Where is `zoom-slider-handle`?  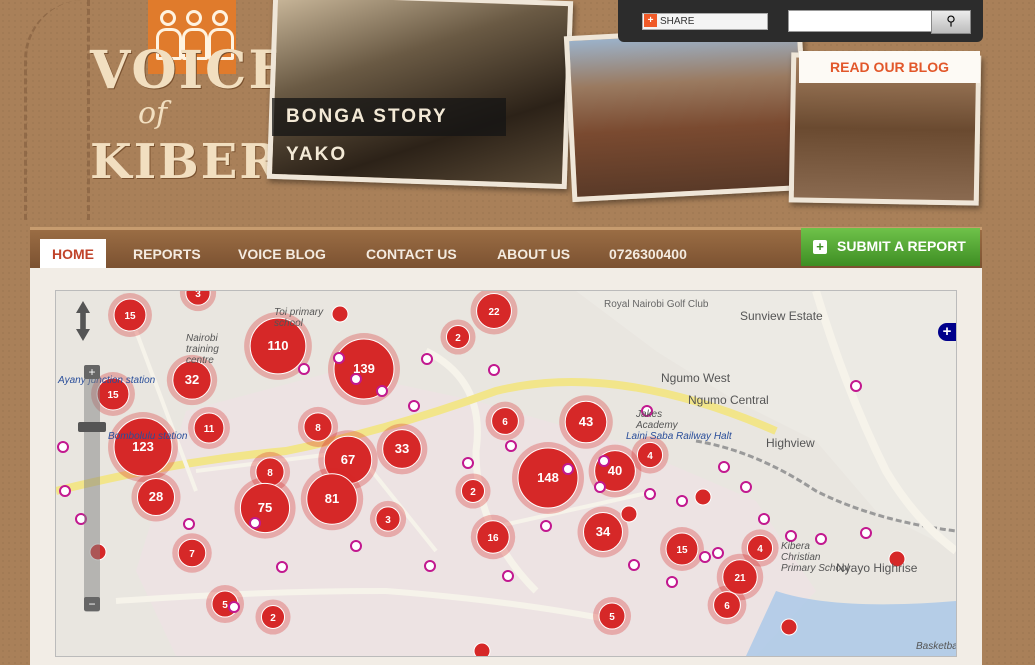
zoom-slider-handle is located at coordinates (92, 427).